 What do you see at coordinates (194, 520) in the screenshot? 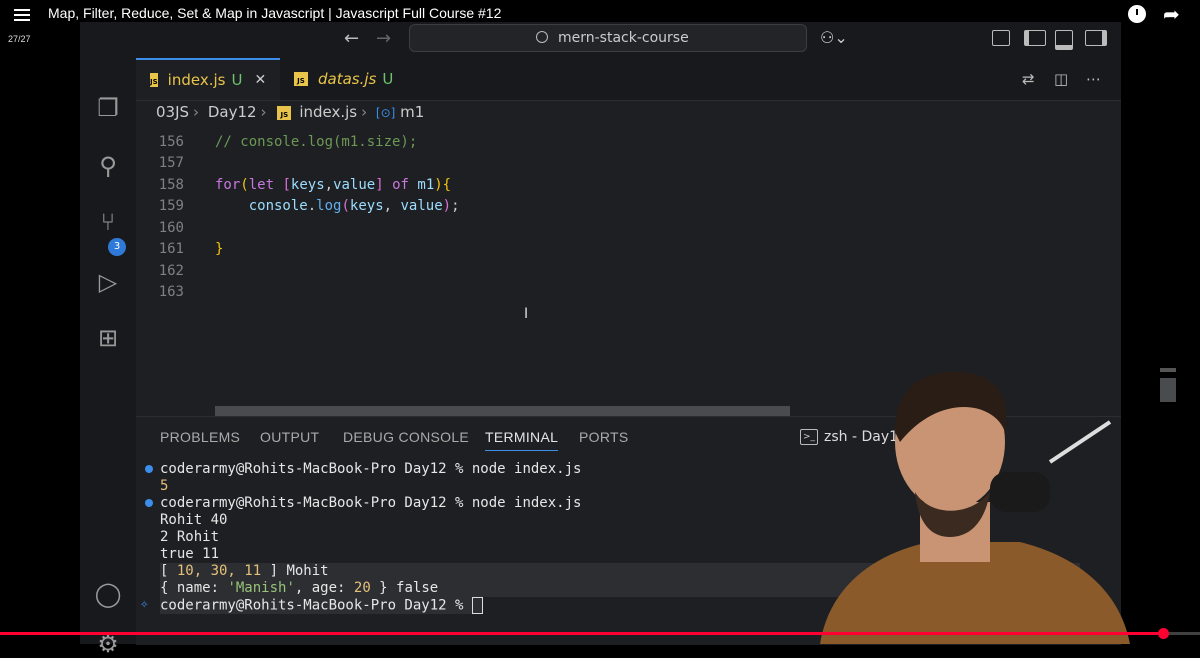
I see `terminal-line: Rohit 40` at bounding box center [194, 520].